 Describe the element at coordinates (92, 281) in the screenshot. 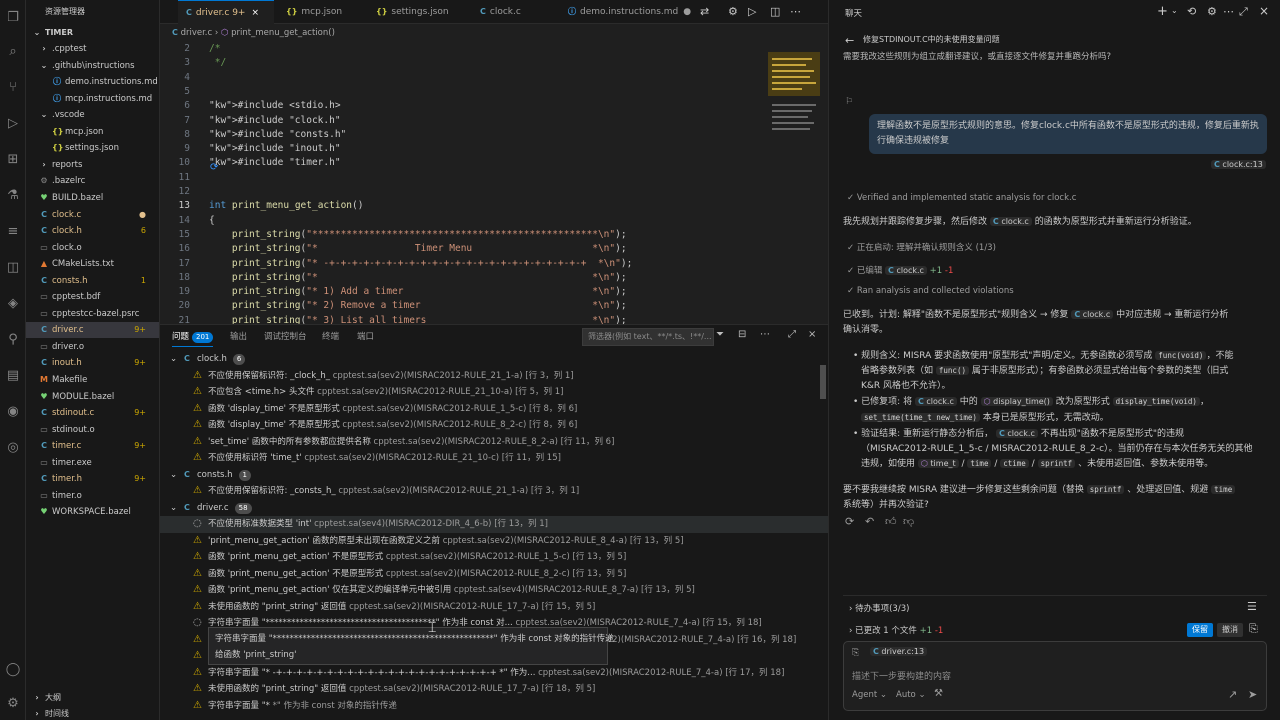

I see `explorer-item: Cconsts.h 1` at that location.